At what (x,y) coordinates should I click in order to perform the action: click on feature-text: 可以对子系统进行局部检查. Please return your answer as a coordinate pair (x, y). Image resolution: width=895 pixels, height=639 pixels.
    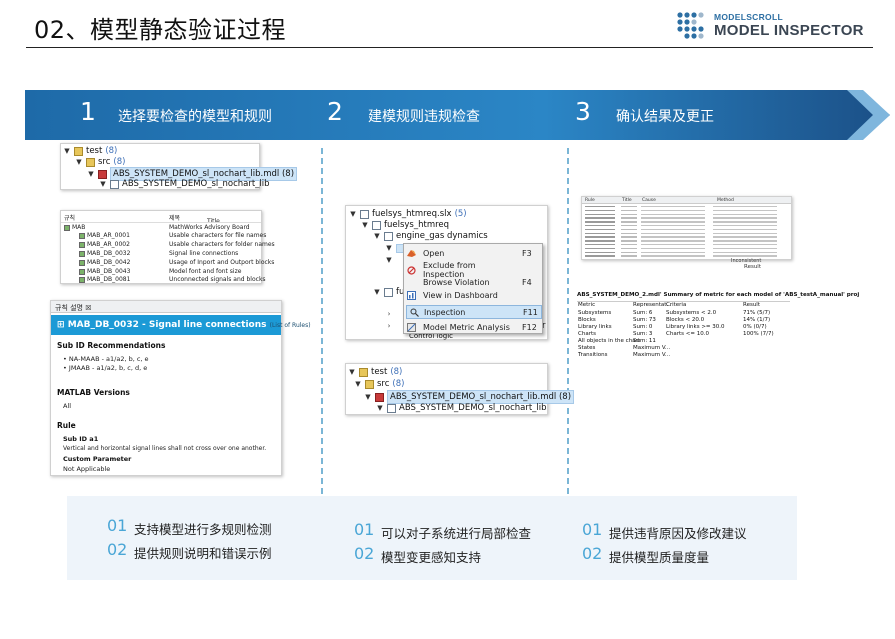
    Looking at the image, I should click on (456, 533).